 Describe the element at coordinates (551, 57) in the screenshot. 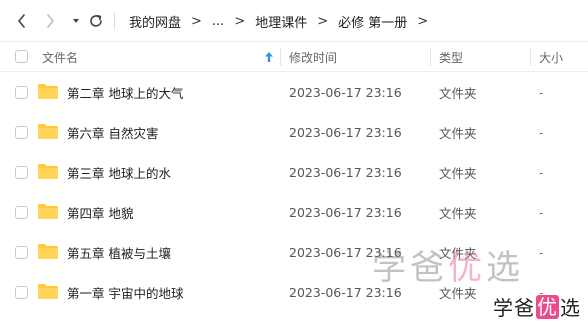

I see `column-header-size: 大小` at that location.